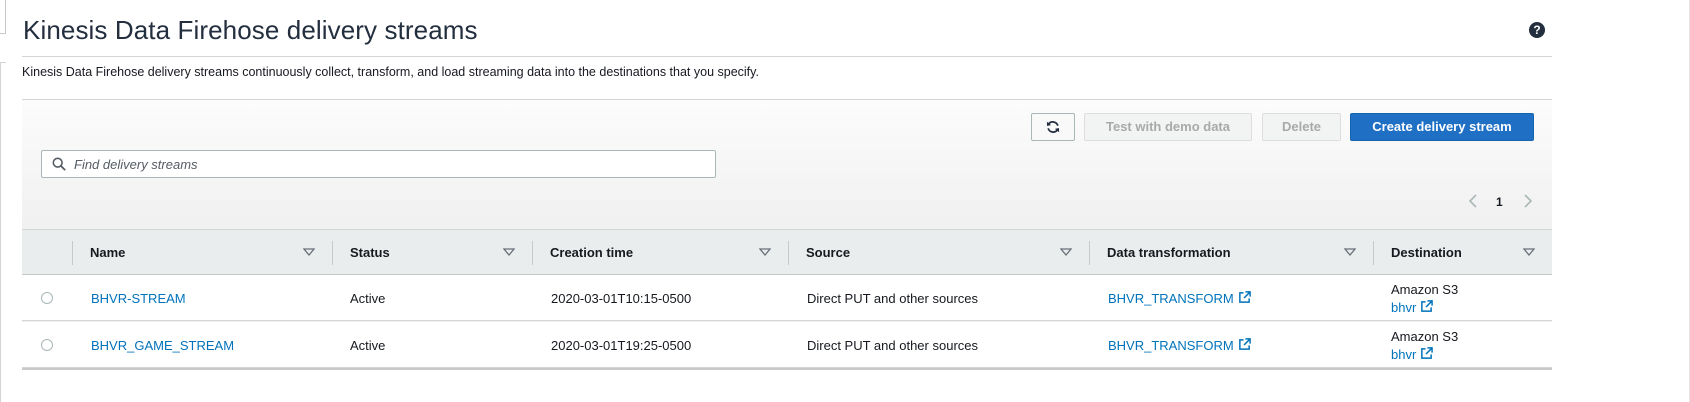 Image resolution: width=1690 pixels, height=402 pixels. What do you see at coordinates (1499, 202) in the screenshot?
I see `page-number: 1` at bounding box center [1499, 202].